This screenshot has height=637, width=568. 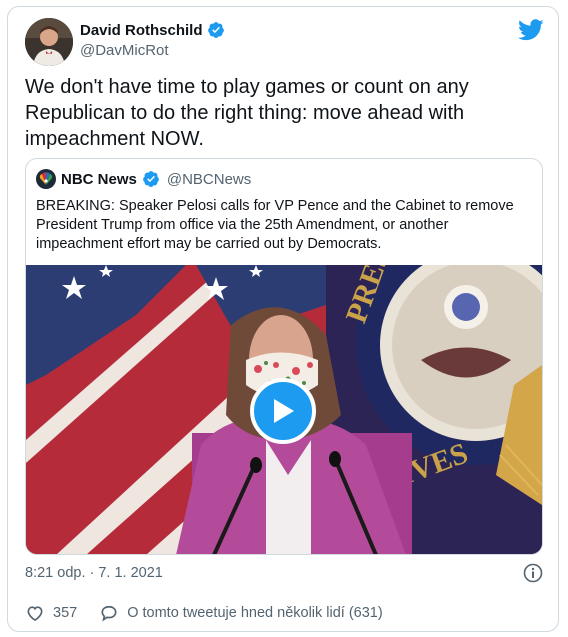 What do you see at coordinates (141, 30) in the screenshot?
I see `author-name-text: David Rothschild` at bounding box center [141, 30].